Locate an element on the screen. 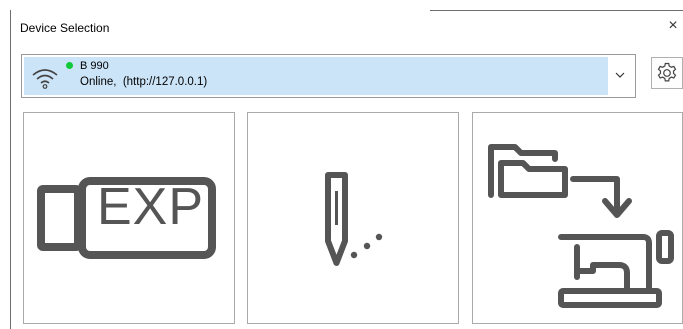  gear-icon is located at coordinates (667, 72).